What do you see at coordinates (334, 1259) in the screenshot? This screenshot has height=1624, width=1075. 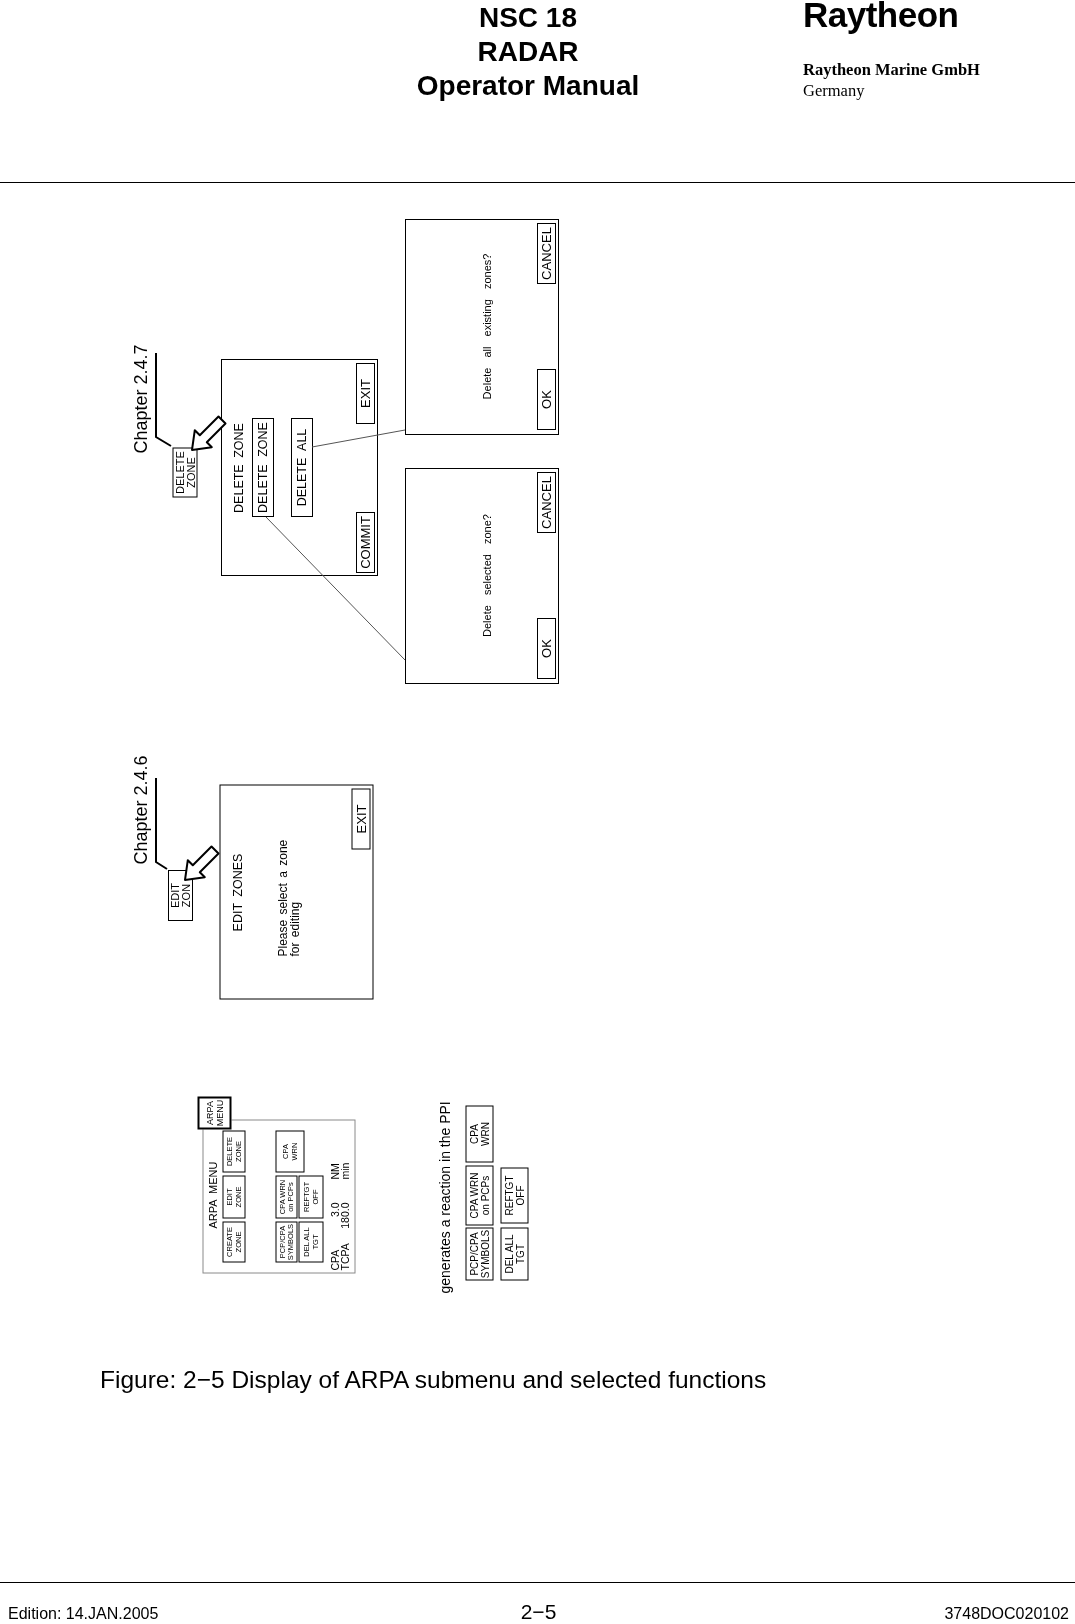 I see `readout-label: CPA` at bounding box center [334, 1259].